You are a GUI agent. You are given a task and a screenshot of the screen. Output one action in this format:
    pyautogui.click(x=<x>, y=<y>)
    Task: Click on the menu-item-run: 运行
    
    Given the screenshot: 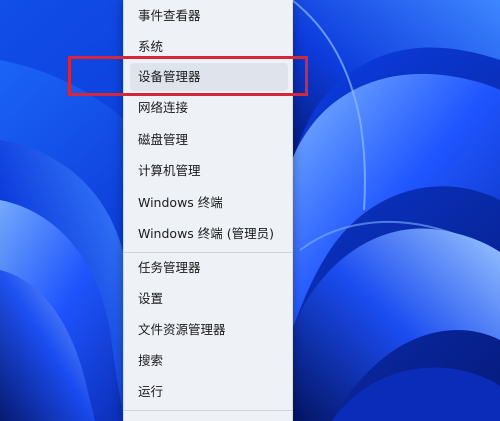 What is the action you would take?
    pyautogui.click(x=209, y=392)
    